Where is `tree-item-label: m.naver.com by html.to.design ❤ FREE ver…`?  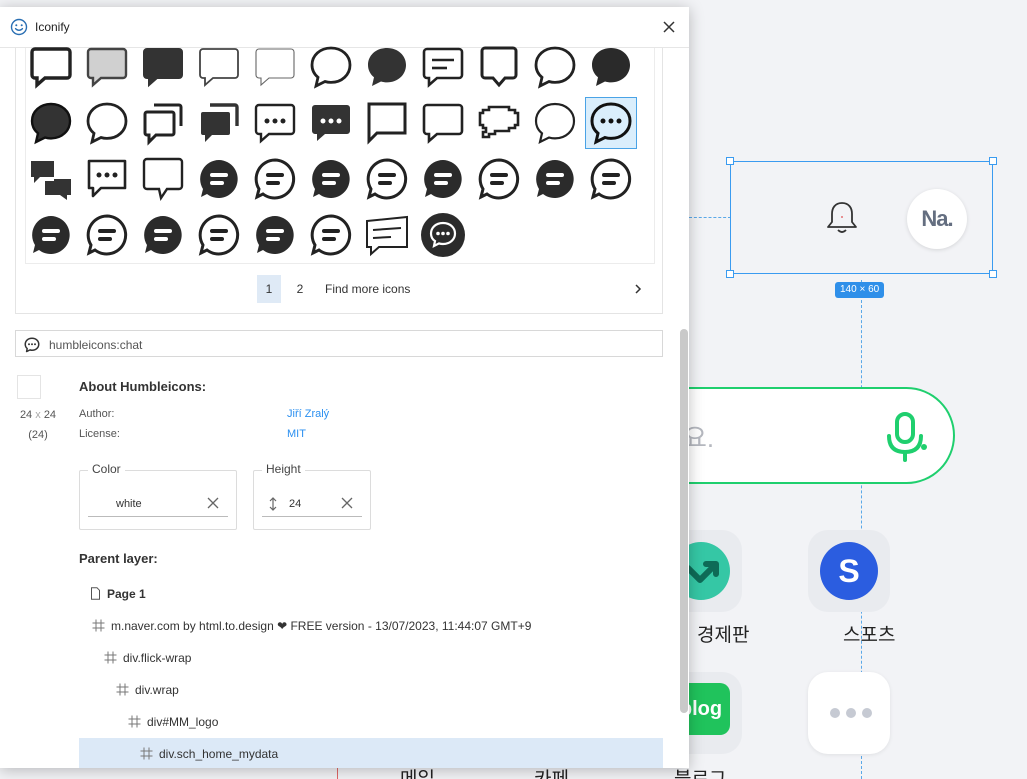 tree-item-label: m.naver.com by html.to.design ❤ FREE ver… is located at coordinates (321, 626).